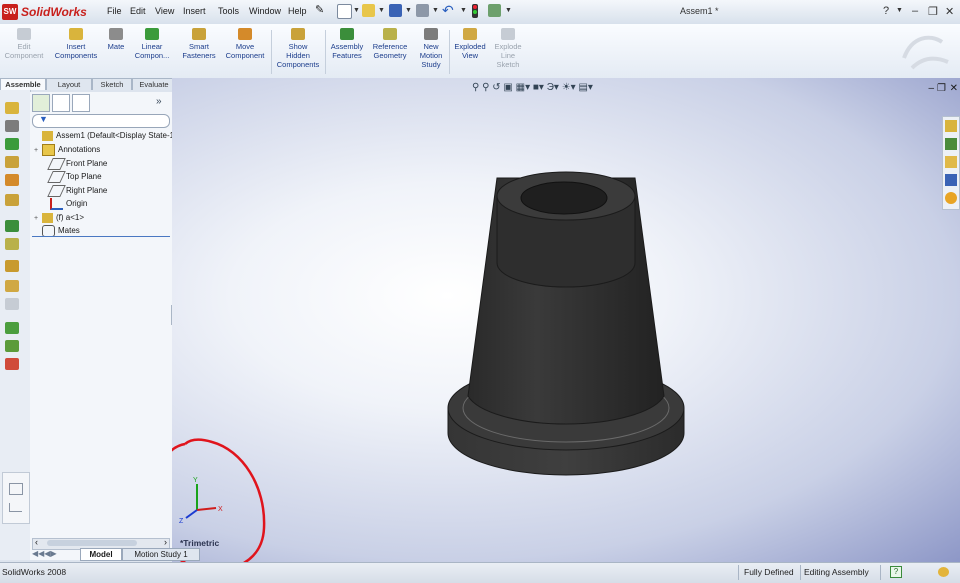 The image size is (960, 583). Describe the element at coordinates (92, 543) in the screenshot. I see `scroll-thumb` at that location.